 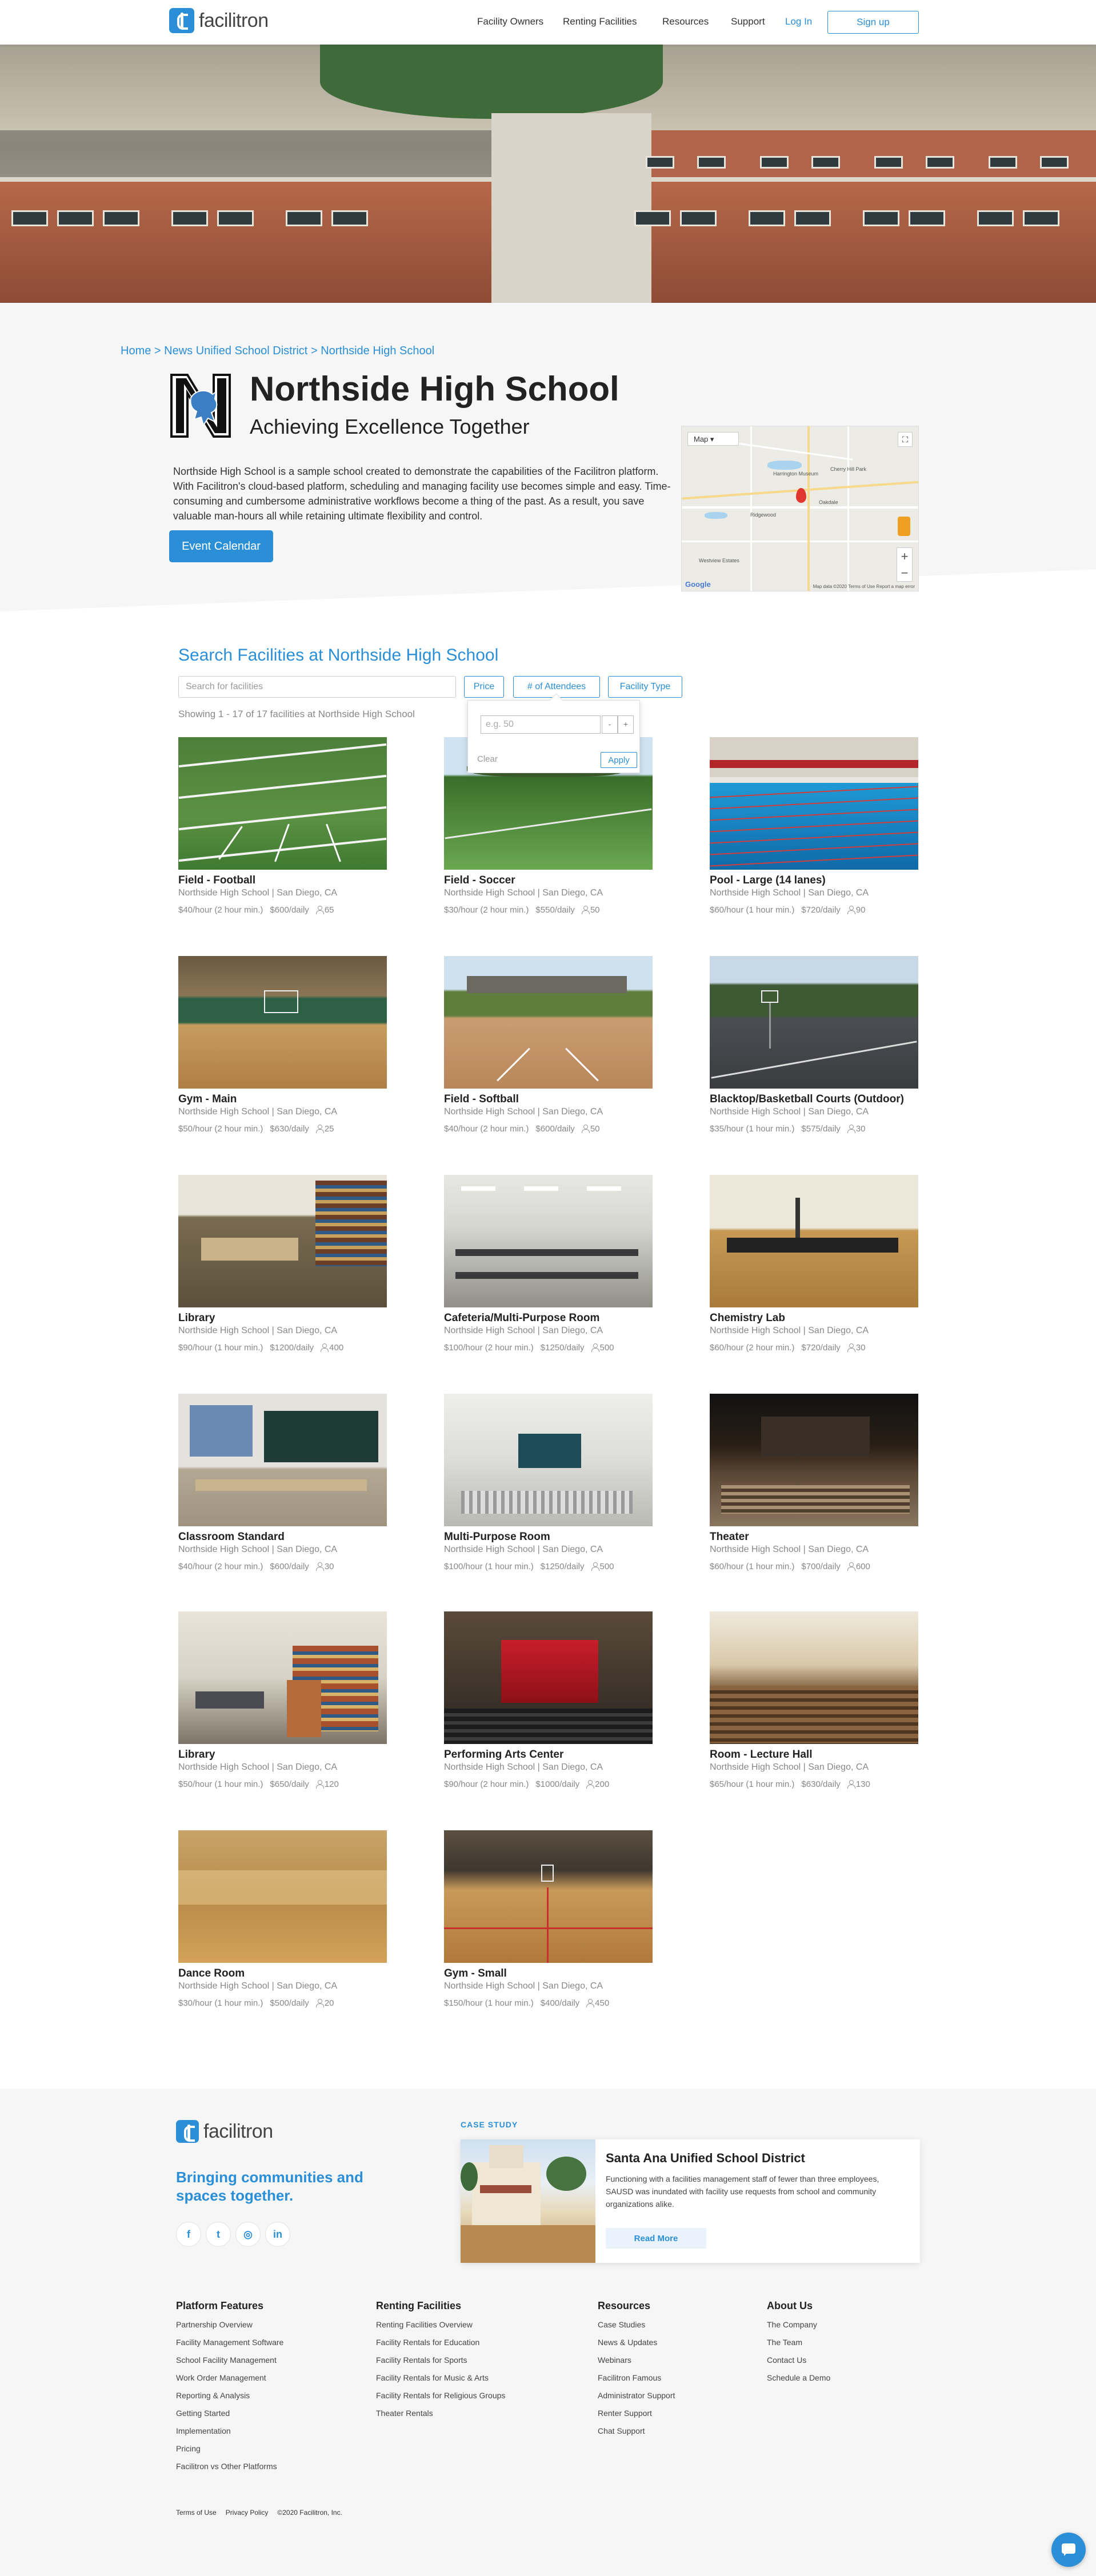 What do you see at coordinates (440, 2377) in the screenshot?
I see `footer-link: Facility Rentals for Music & Arts` at bounding box center [440, 2377].